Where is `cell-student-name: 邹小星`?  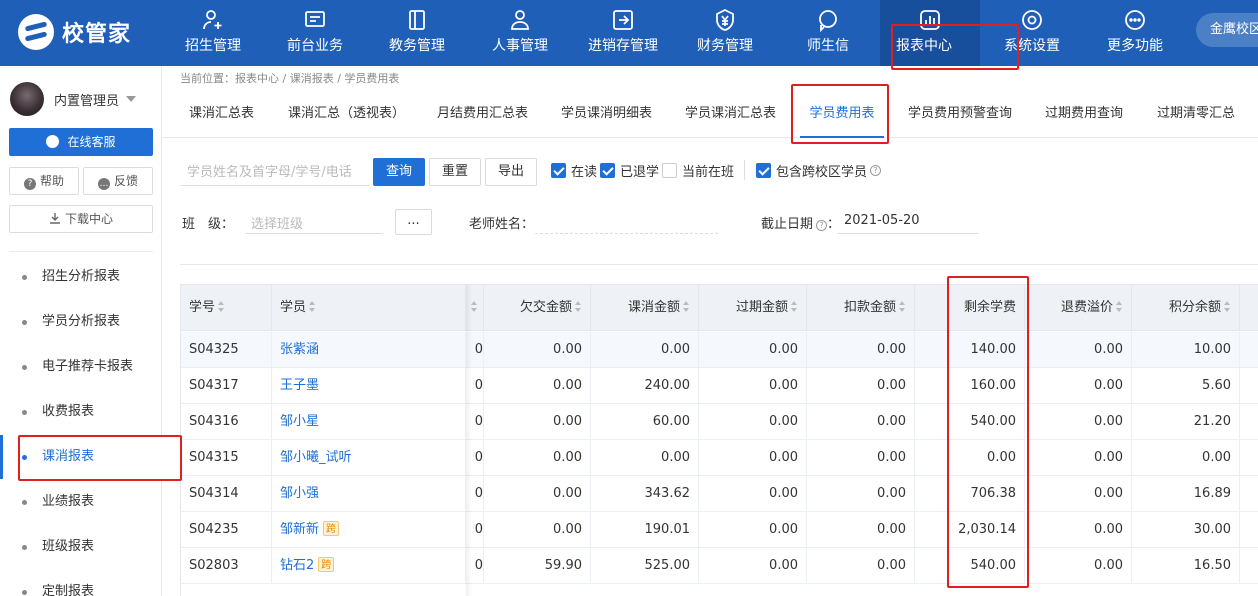
cell-student-name: 邹小星 is located at coordinates (369, 422).